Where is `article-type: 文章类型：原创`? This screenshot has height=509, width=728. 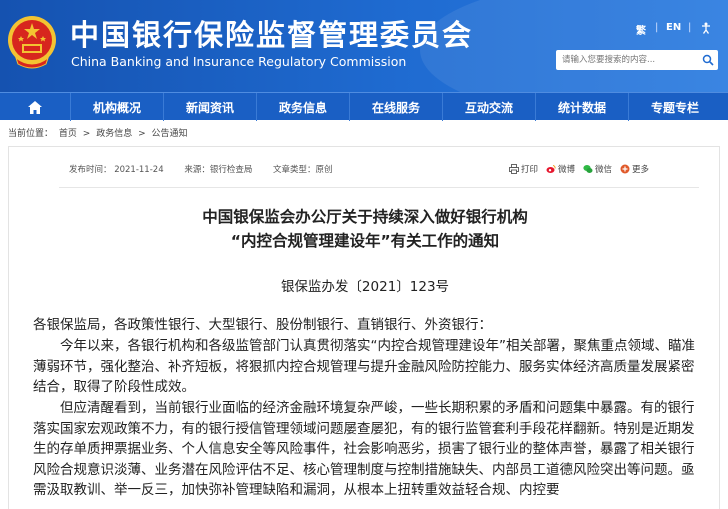
article-type: 文章类型：原创 is located at coordinates (303, 170).